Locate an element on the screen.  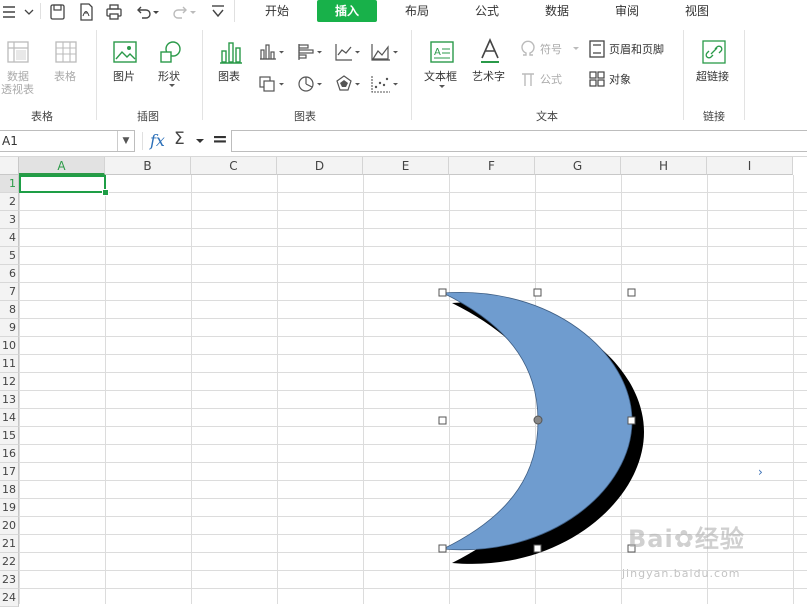
wordart-button: 艺术字 is located at coordinates (488, 76).